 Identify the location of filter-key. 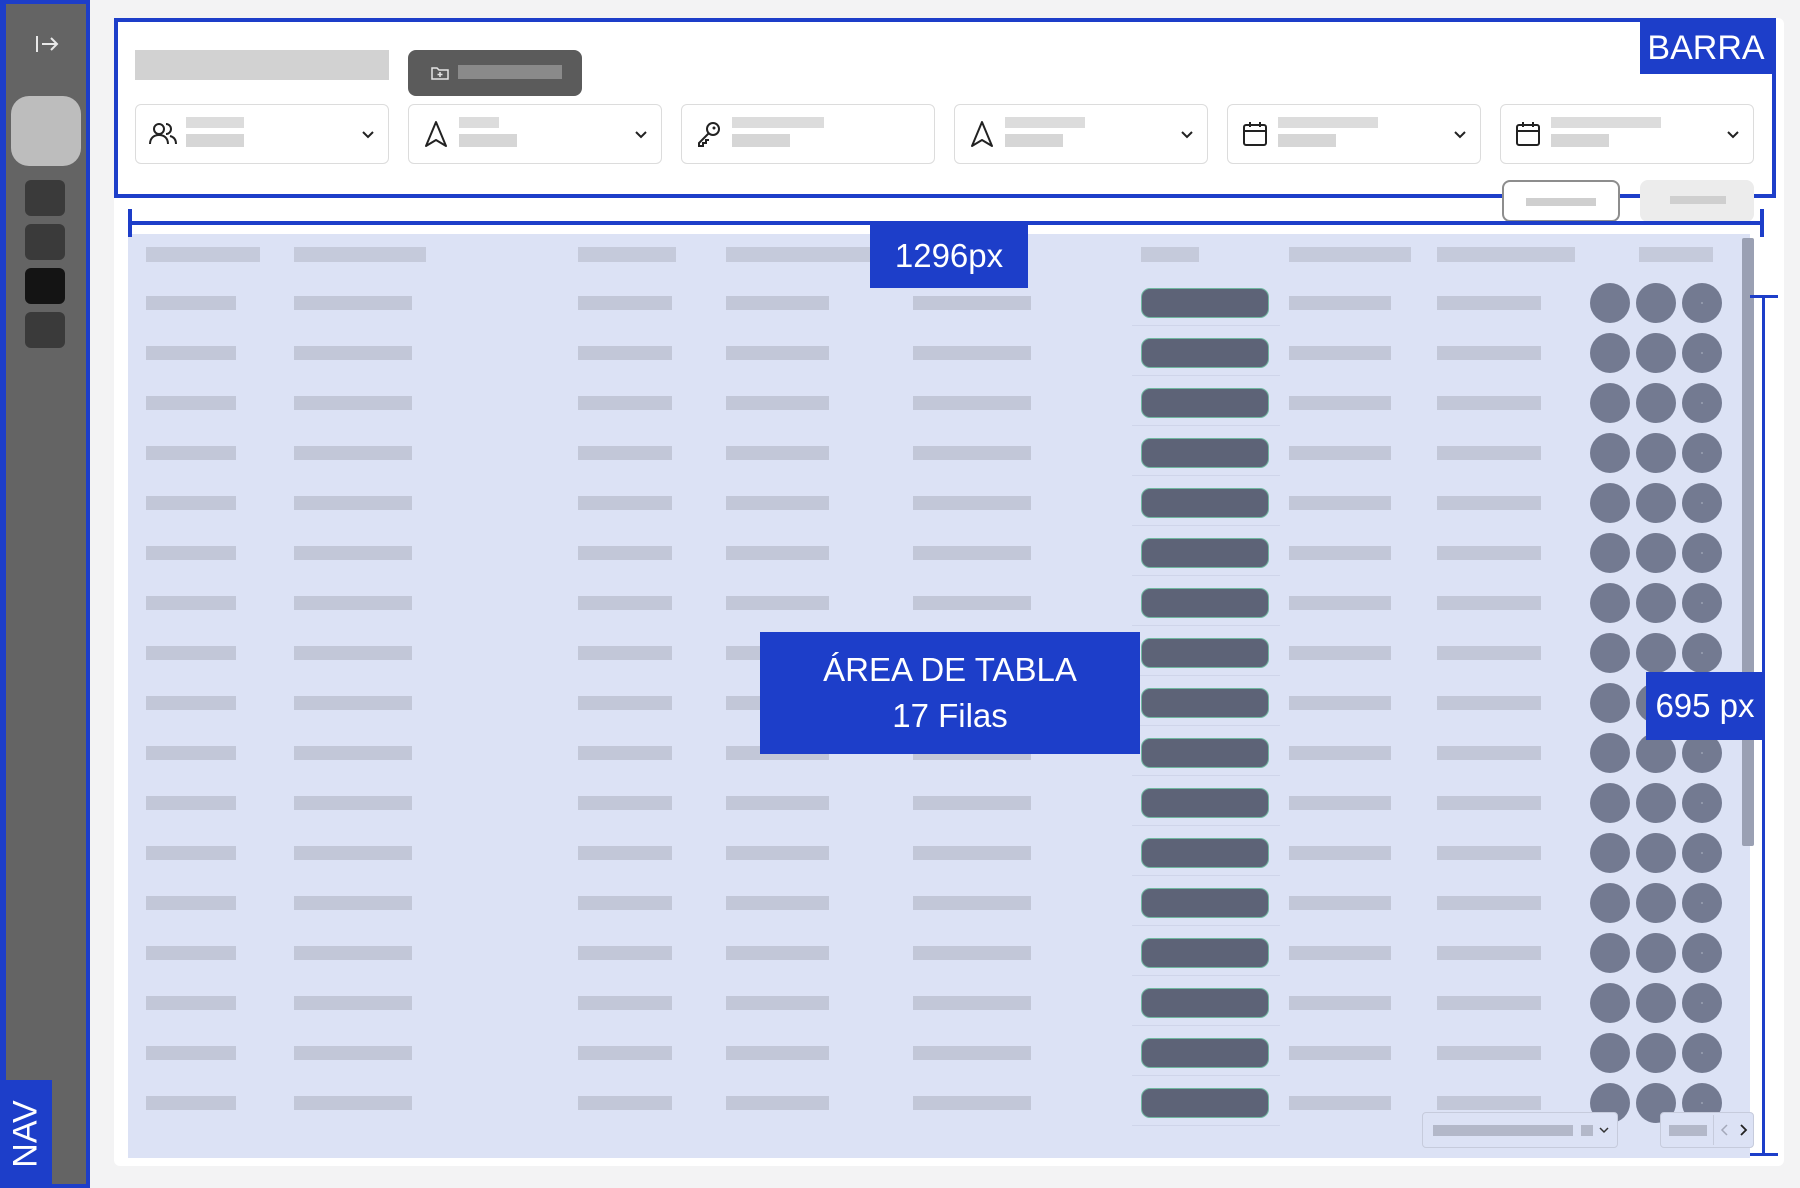
(808, 134).